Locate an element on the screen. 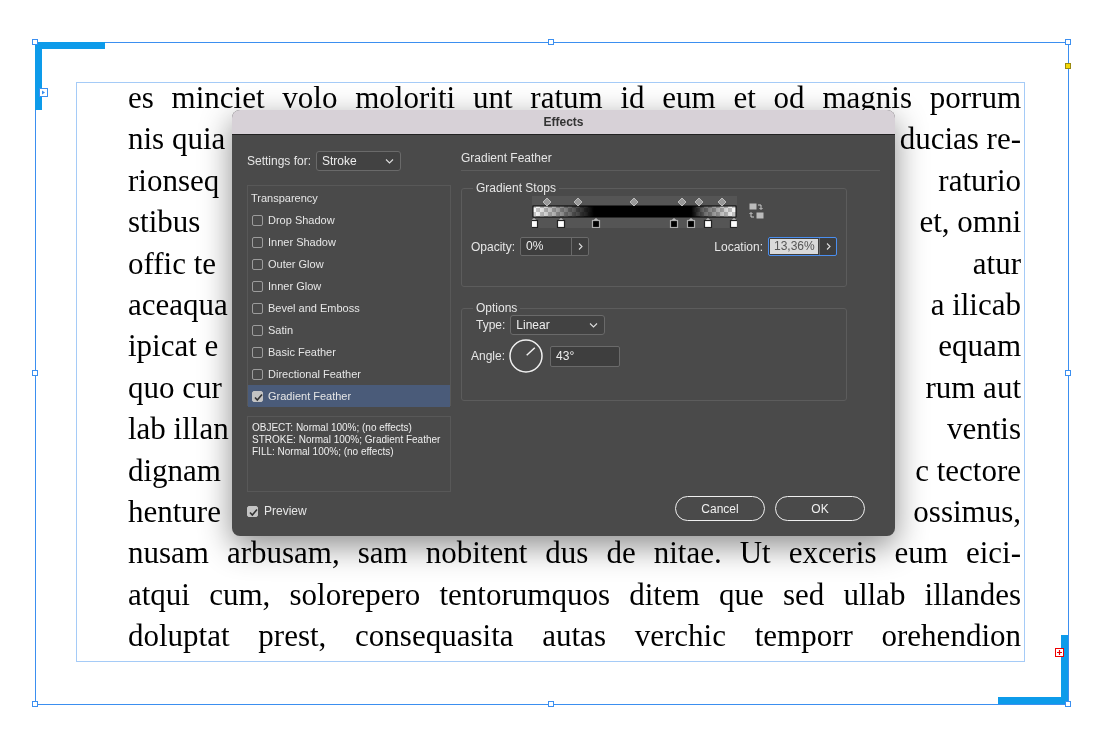 This screenshot has width=1116, height=755. body-text-line: doluptat prest, consequasita autas verchic temporr orehendion is located at coordinates (574, 636).